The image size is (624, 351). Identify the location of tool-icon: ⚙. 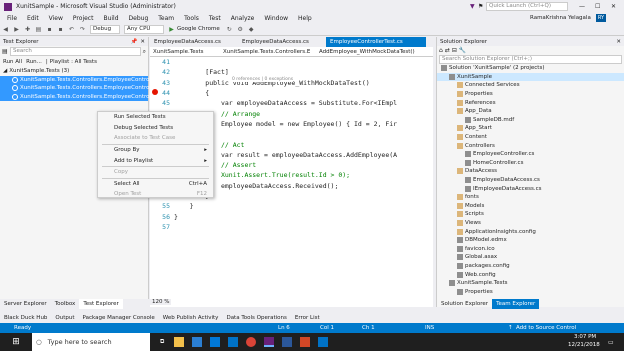
(240, 29).